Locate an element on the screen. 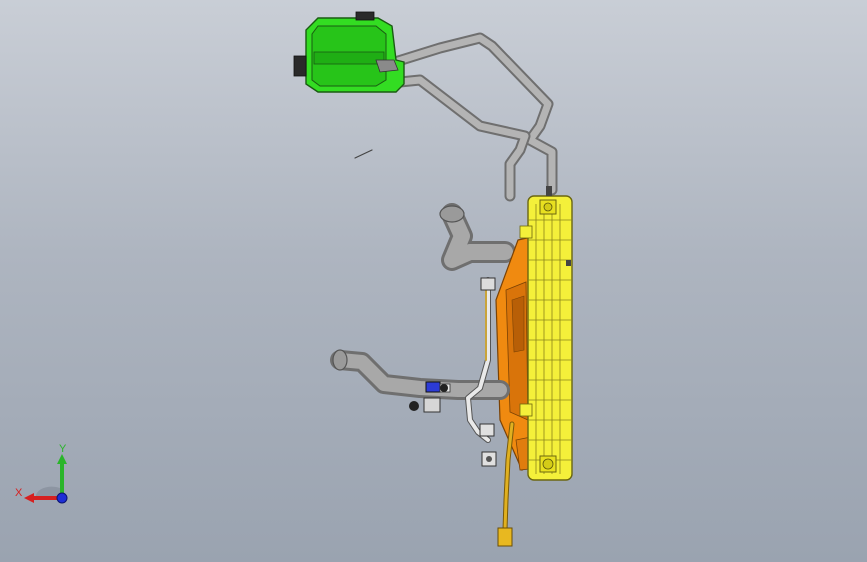 This screenshot has width=867, height=562. intake-pipe is located at coordinates (477, 237).